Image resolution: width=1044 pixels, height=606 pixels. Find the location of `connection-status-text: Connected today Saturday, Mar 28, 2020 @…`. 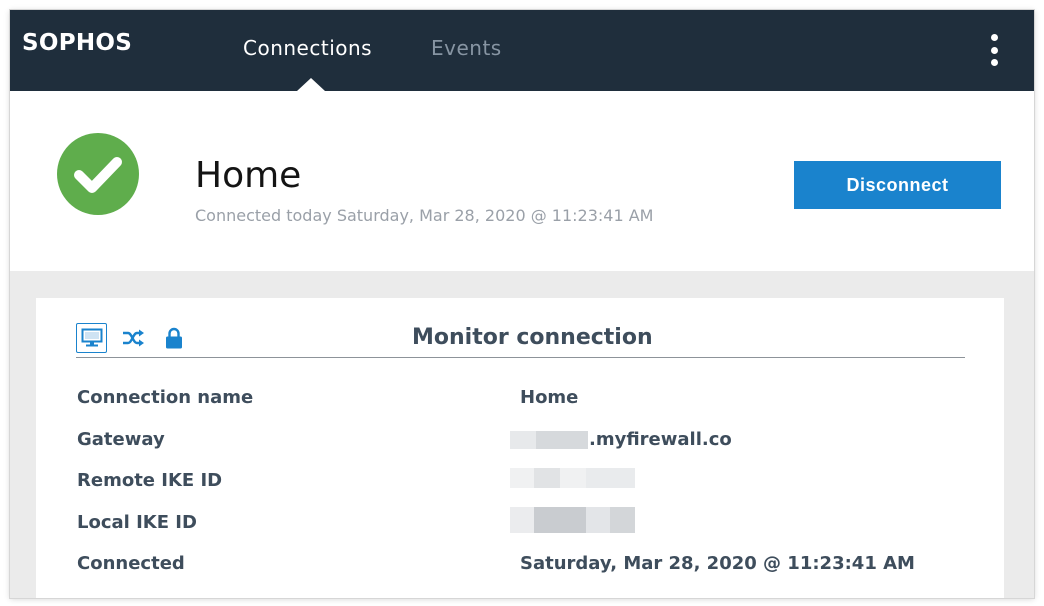

connection-status-text: Connected today Saturday, Mar 28, 2020 @… is located at coordinates (424, 215).